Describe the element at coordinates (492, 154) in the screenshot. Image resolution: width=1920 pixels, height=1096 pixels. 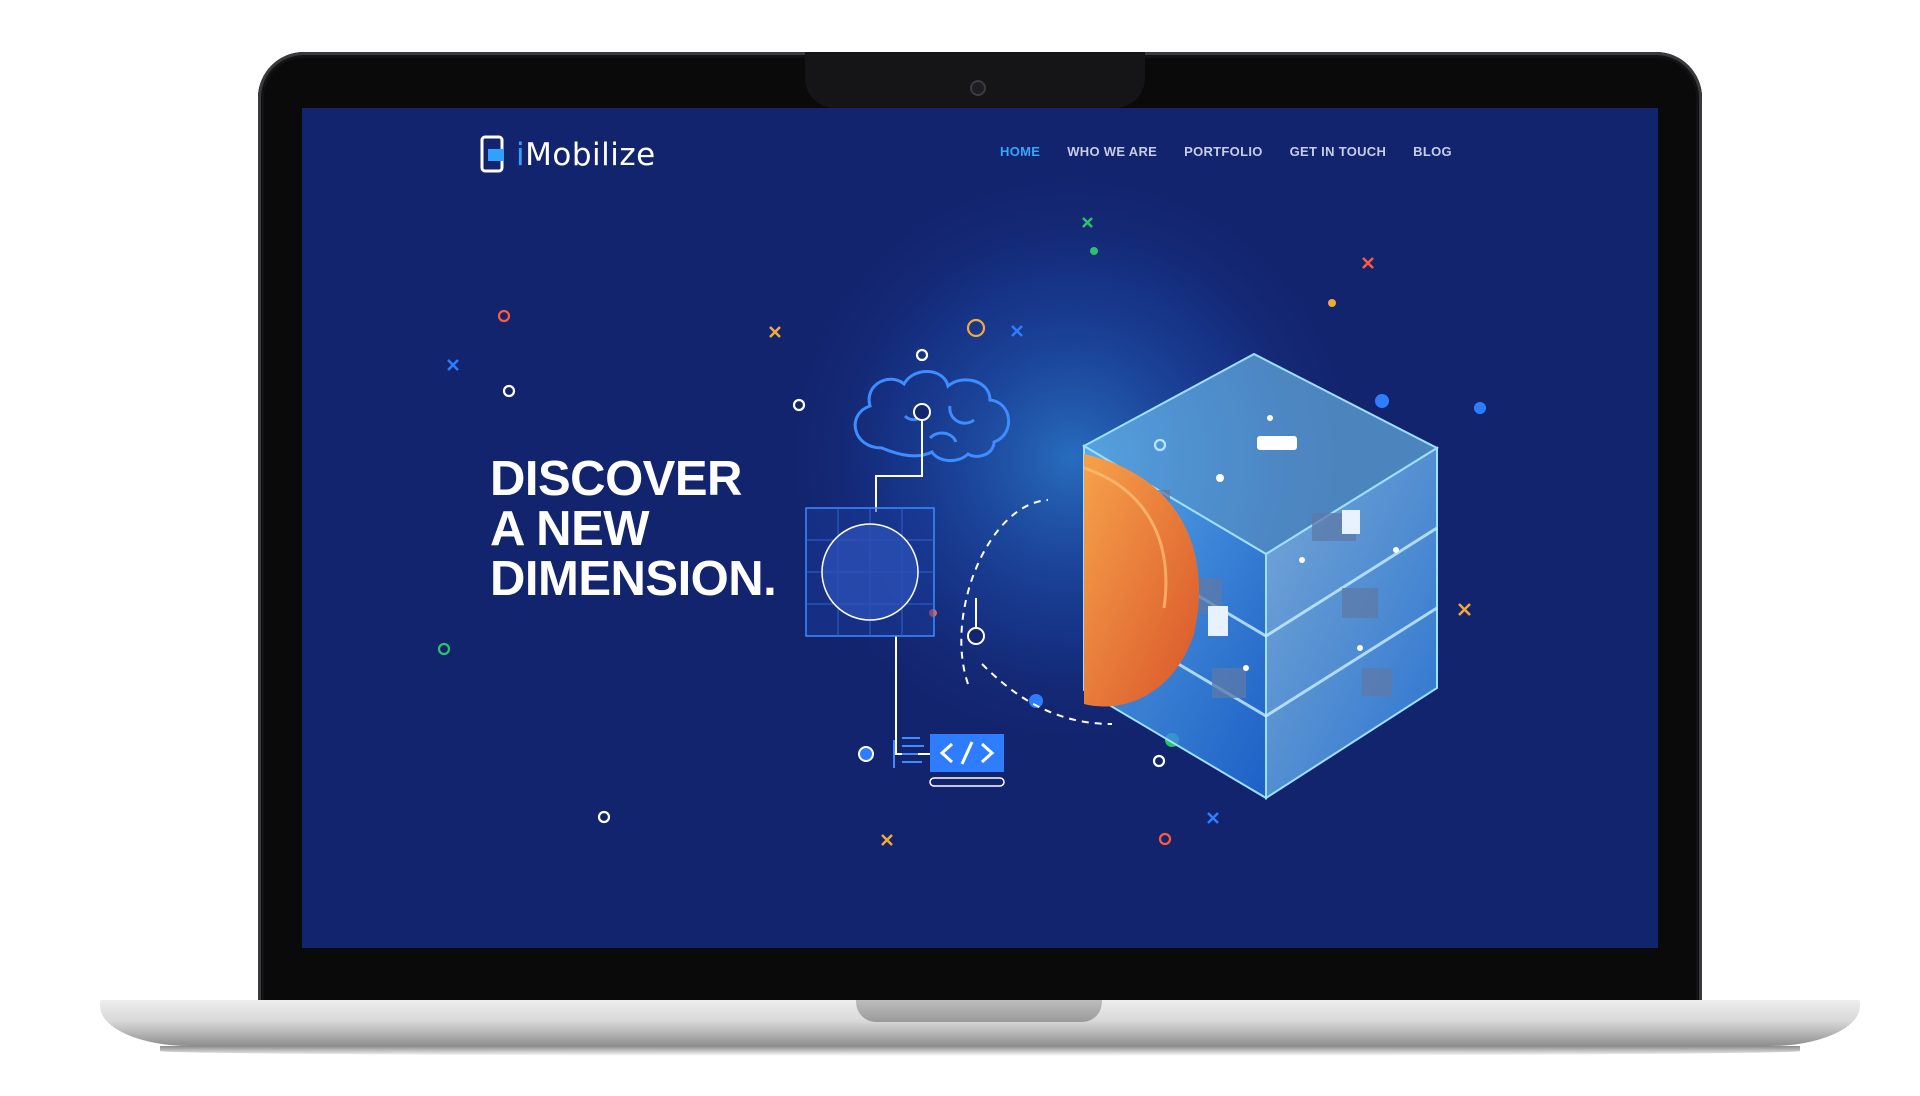
I see `phone-logo-icon` at that location.